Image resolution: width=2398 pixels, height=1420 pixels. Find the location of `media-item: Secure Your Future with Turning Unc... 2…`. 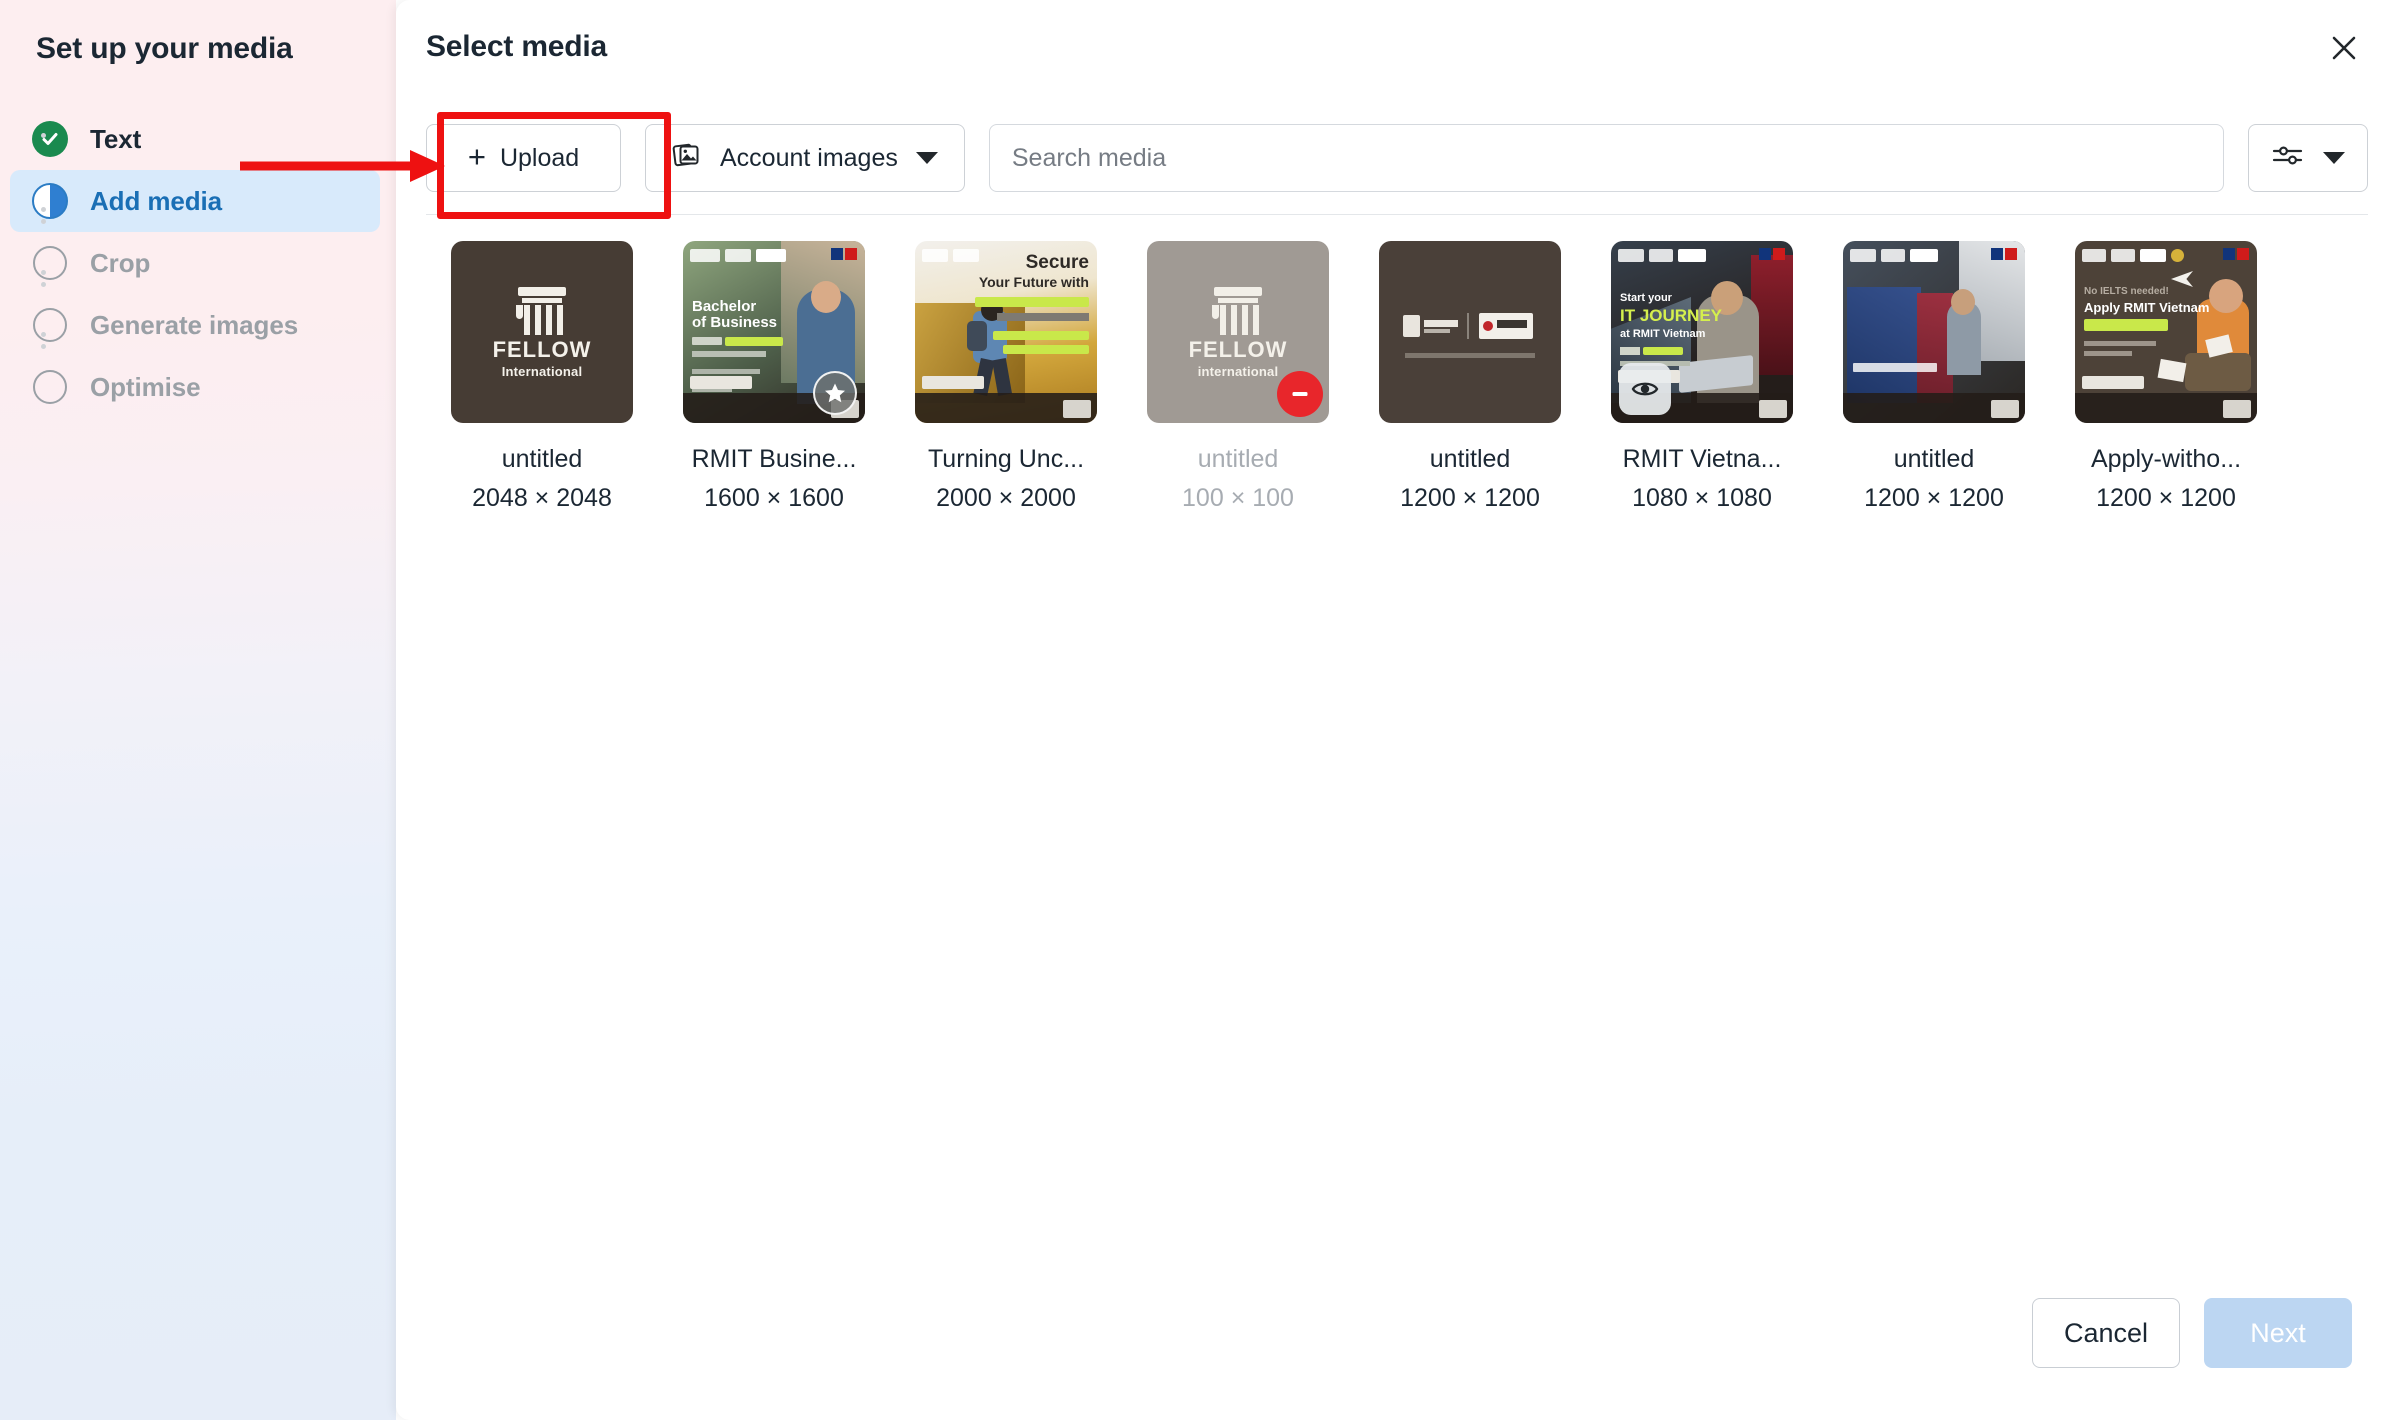

media-item: Secure Your Future with Turning Unc... 2… is located at coordinates (1006, 377).